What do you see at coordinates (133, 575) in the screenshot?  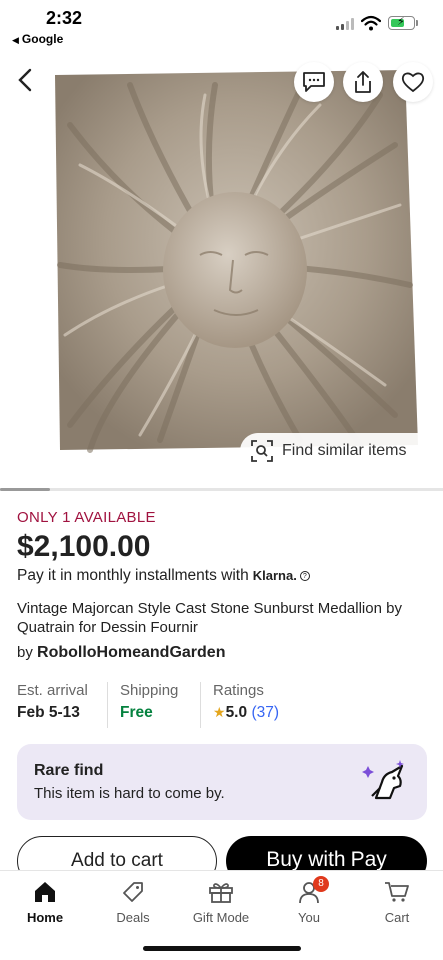 I see `installments-text: Pay it in monthly installments with` at bounding box center [133, 575].